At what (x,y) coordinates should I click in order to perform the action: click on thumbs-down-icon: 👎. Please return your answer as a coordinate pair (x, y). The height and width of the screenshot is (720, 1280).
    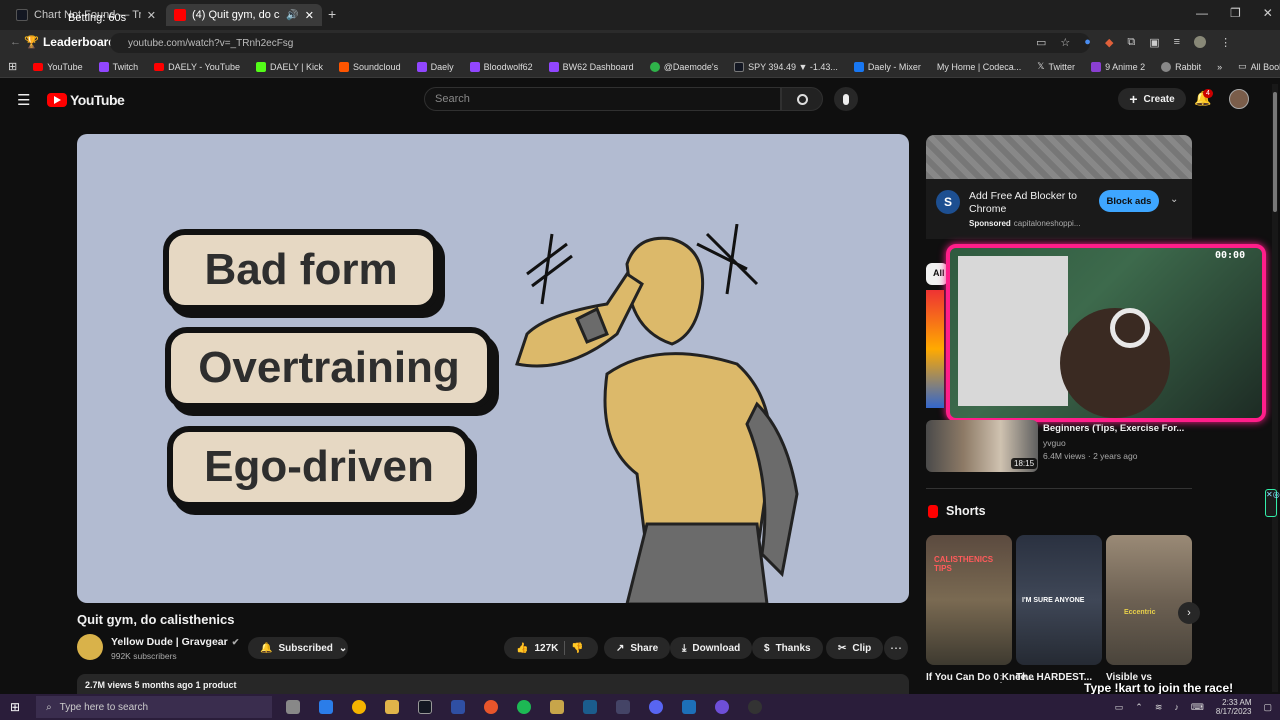
    Looking at the image, I should click on (577, 648).